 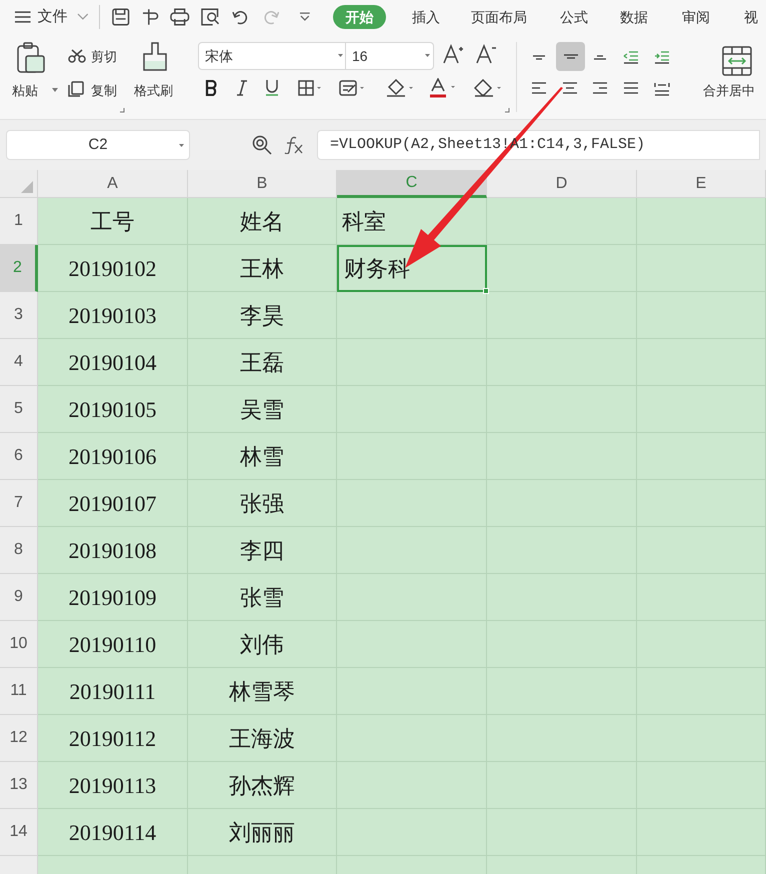 I want to click on select-all-icon, so click(x=27, y=187).